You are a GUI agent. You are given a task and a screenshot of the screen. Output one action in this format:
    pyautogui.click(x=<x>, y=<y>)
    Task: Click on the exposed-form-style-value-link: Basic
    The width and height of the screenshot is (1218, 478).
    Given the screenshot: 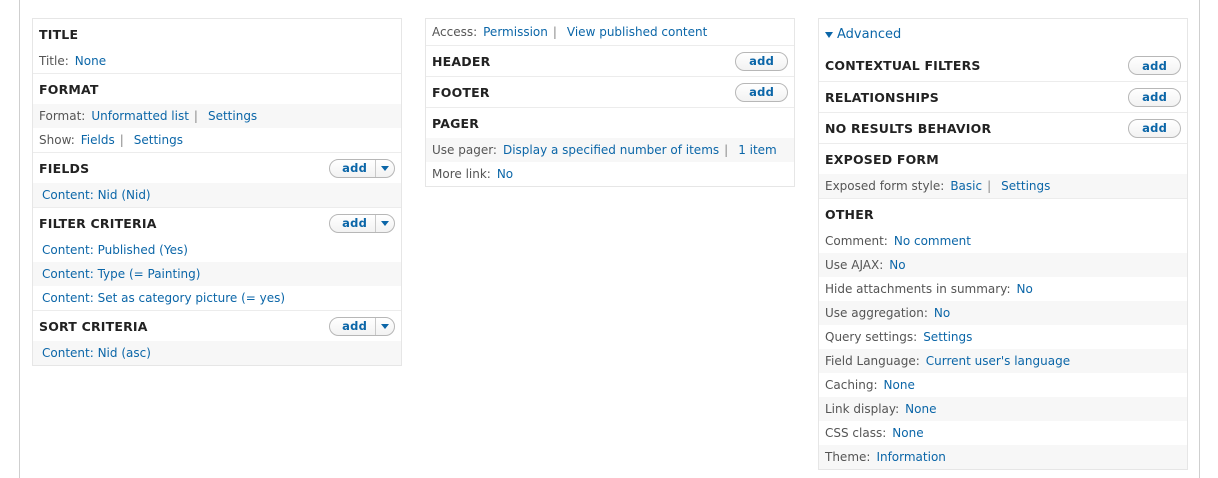 What is the action you would take?
    pyautogui.click(x=966, y=186)
    